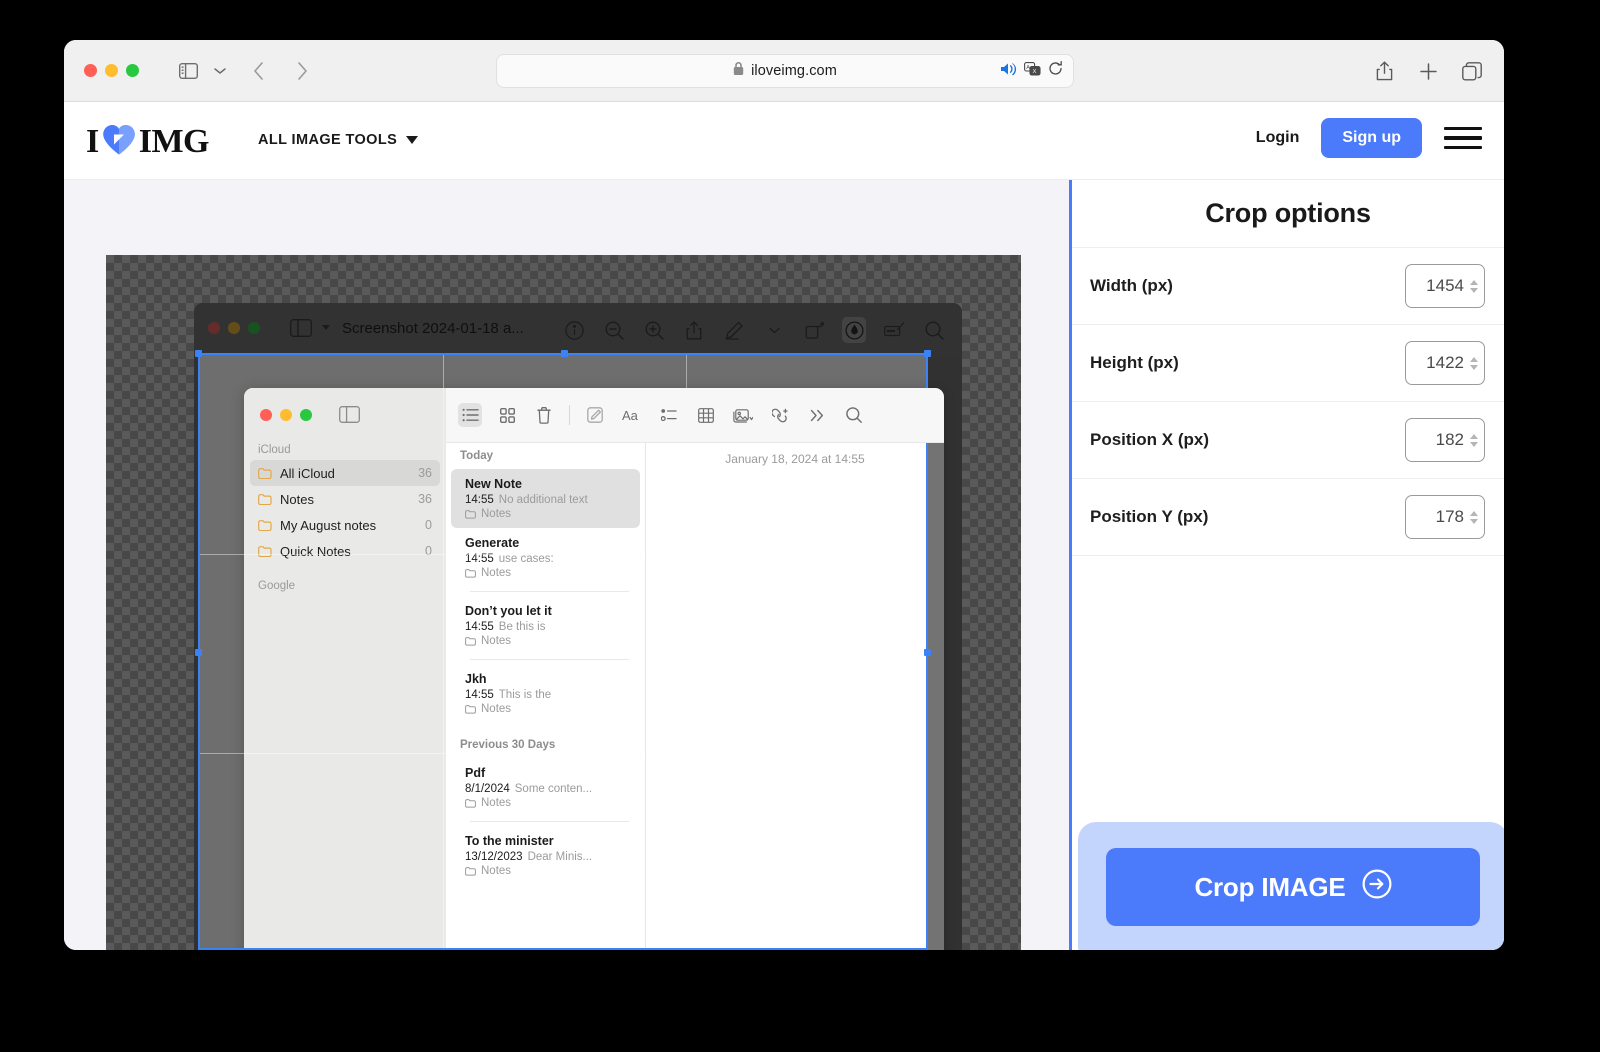 This screenshot has width=1600, height=1052. What do you see at coordinates (1035, 72) in the screenshot?
I see `svg-text: X` at bounding box center [1035, 72].